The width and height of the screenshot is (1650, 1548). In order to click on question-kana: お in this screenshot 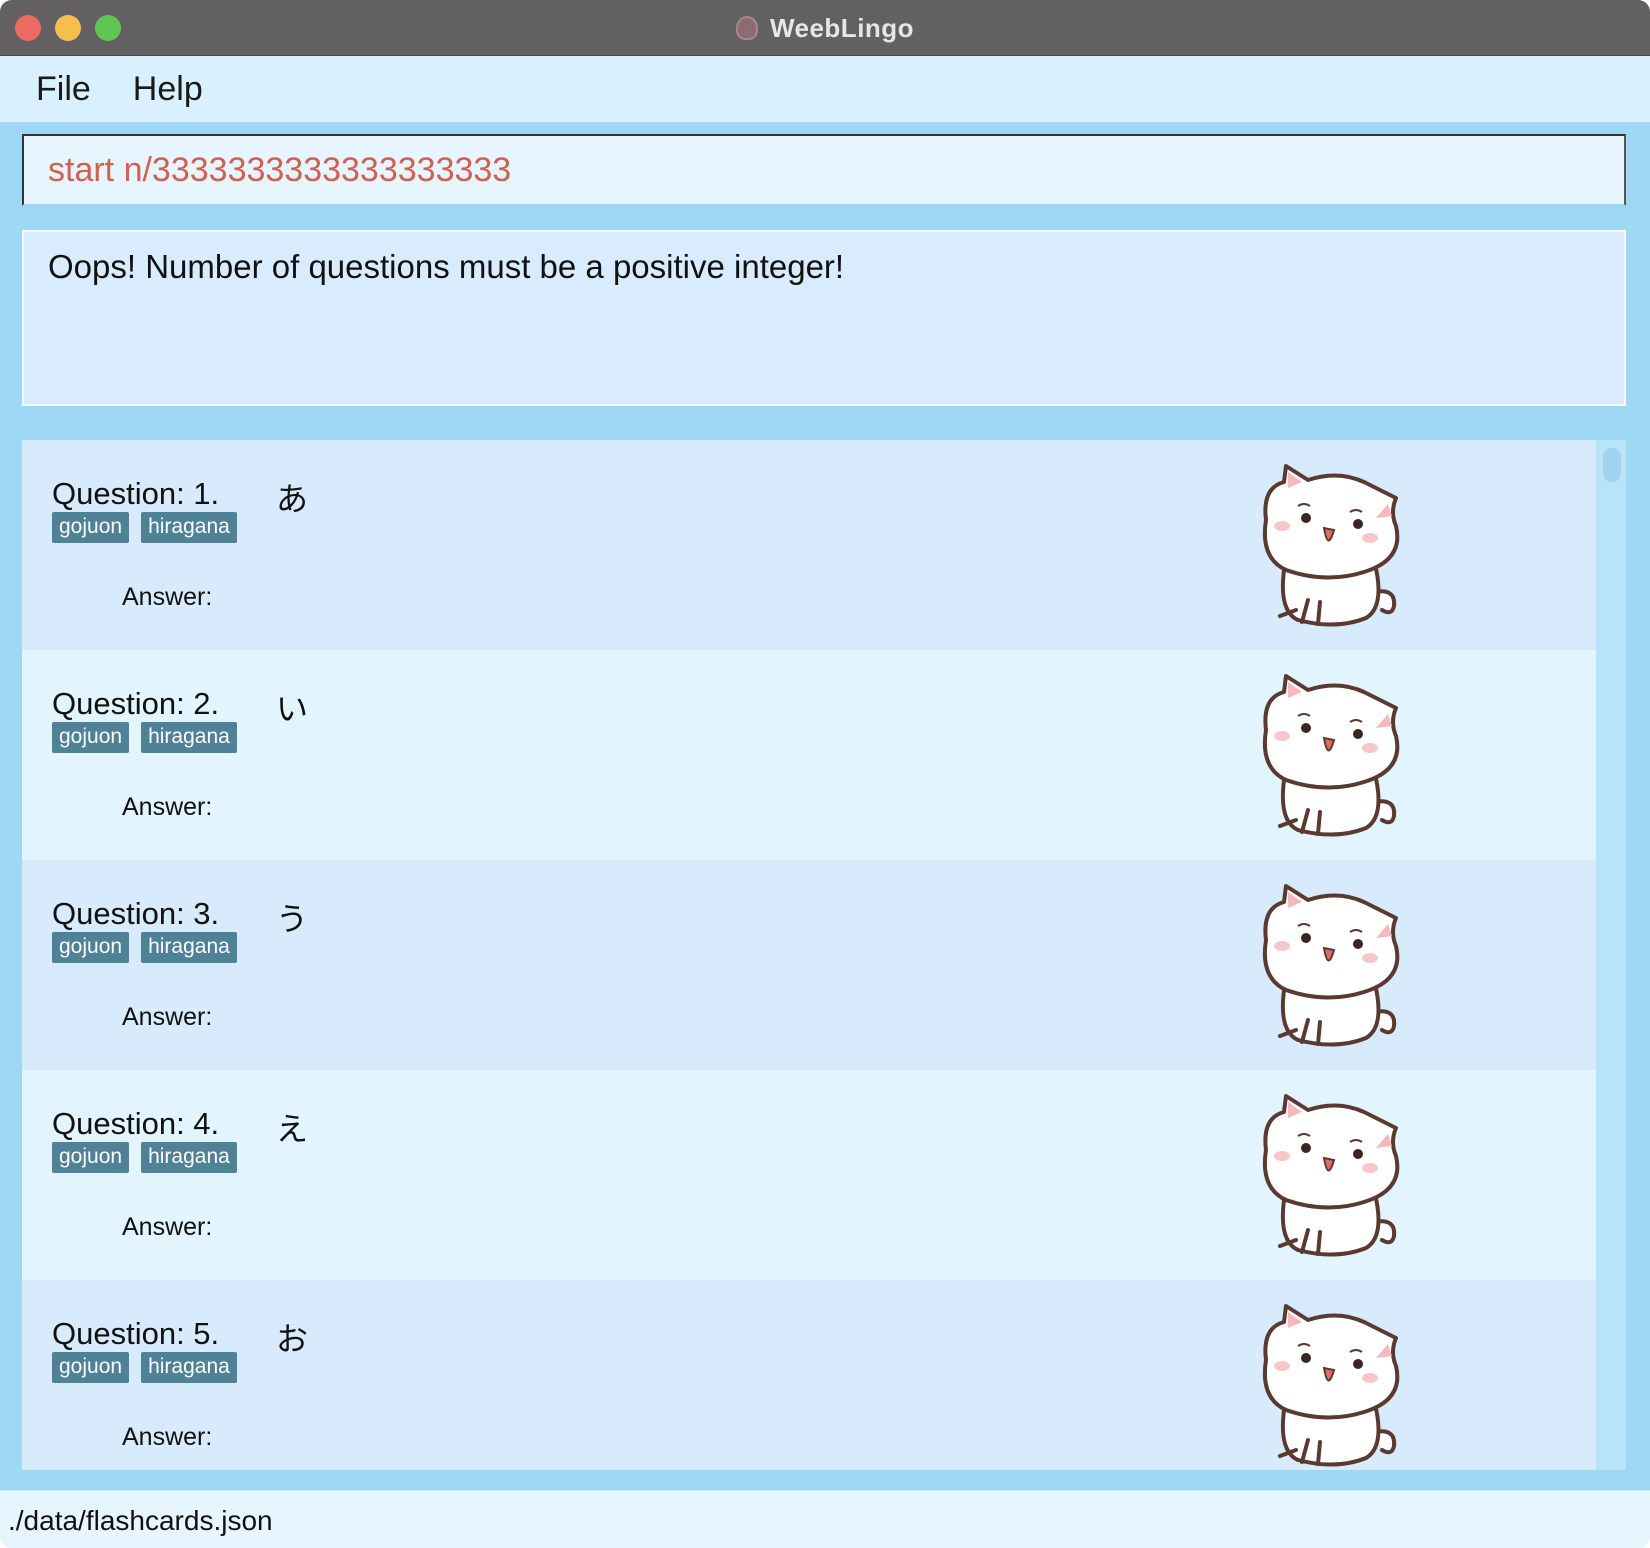, I will do `click(292, 1339)`.